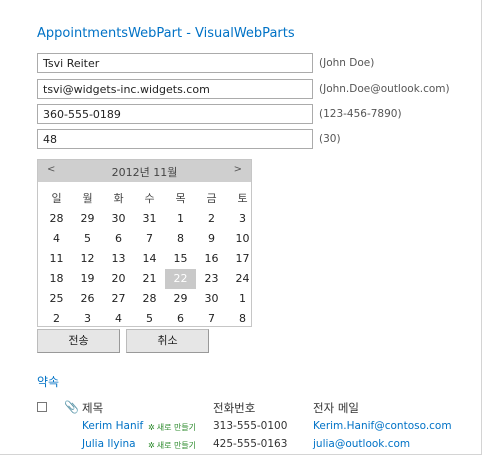 This screenshot has width=494, height=465. I want to click on calendar-day: 31, so click(149, 219).